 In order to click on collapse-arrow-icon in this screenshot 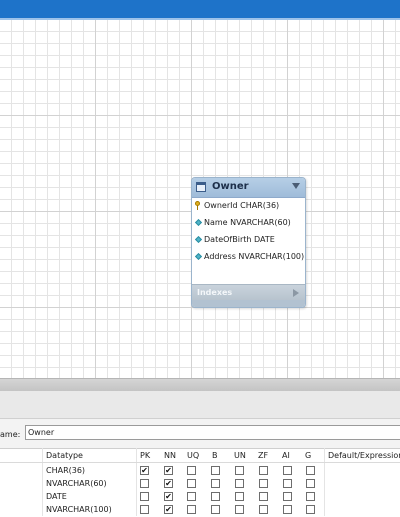, I will do `click(296, 186)`.